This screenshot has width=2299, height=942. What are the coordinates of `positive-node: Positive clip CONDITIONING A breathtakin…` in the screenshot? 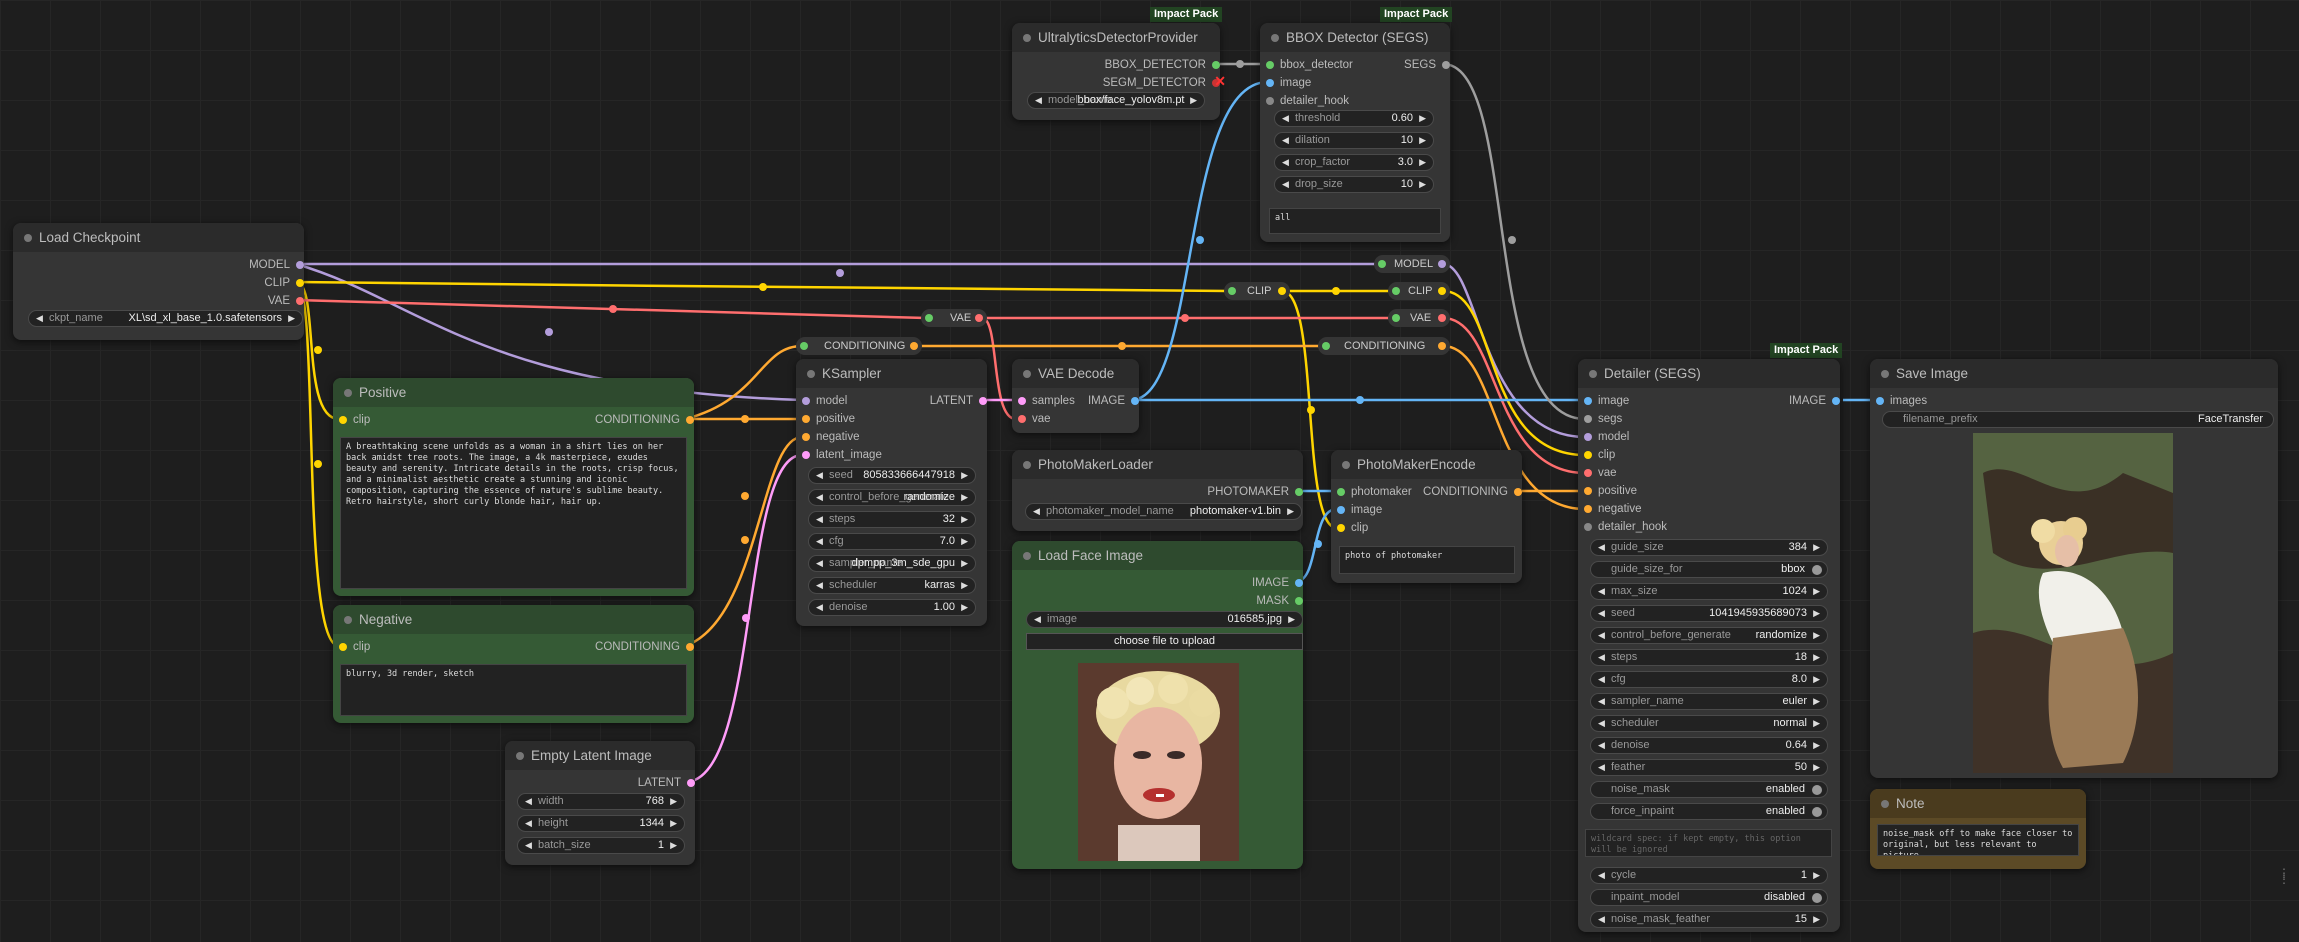 It's located at (513, 487).